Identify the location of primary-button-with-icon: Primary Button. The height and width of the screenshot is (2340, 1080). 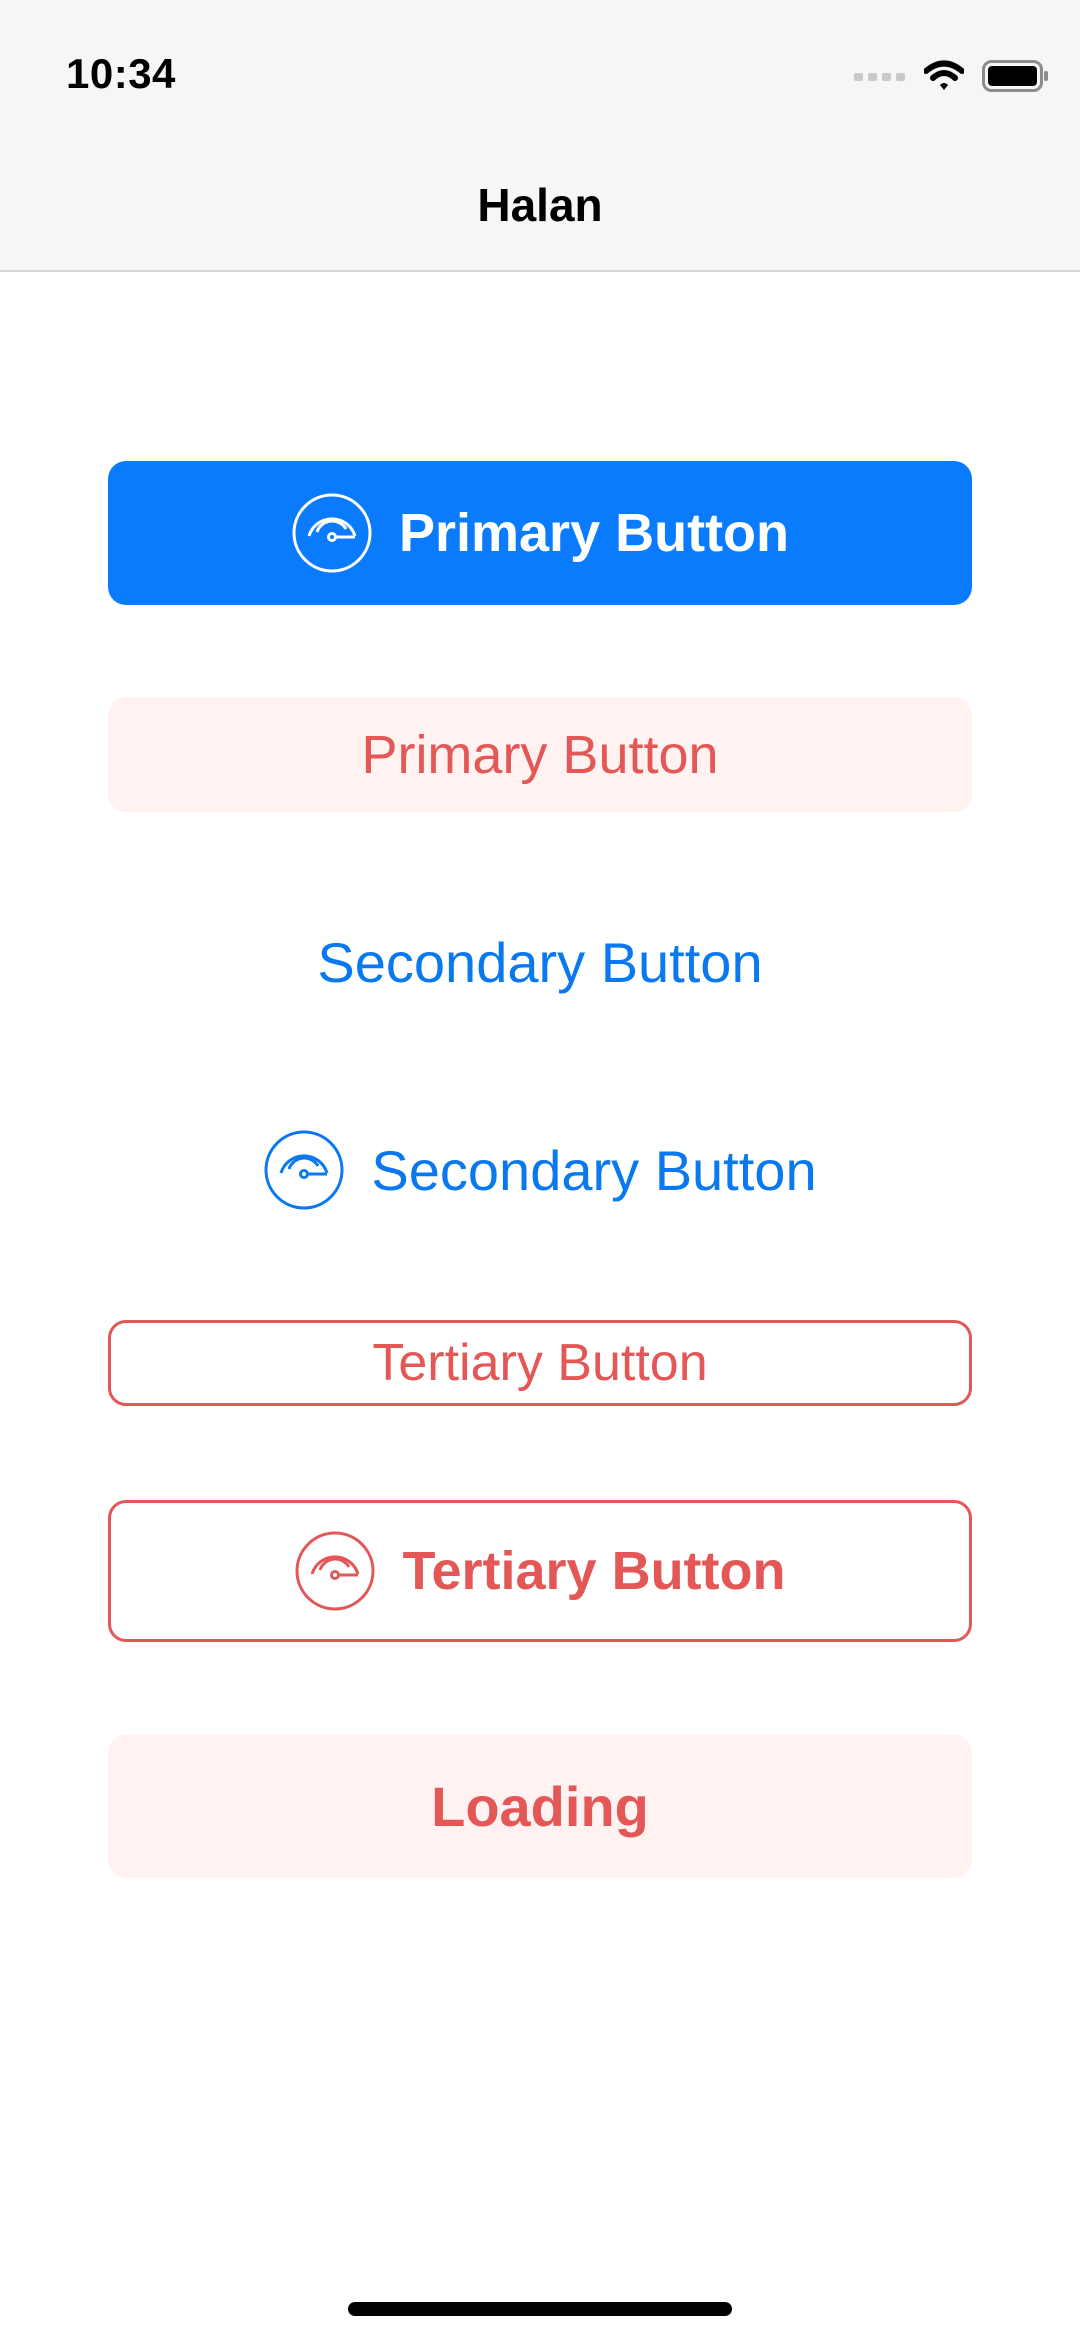
(540, 533).